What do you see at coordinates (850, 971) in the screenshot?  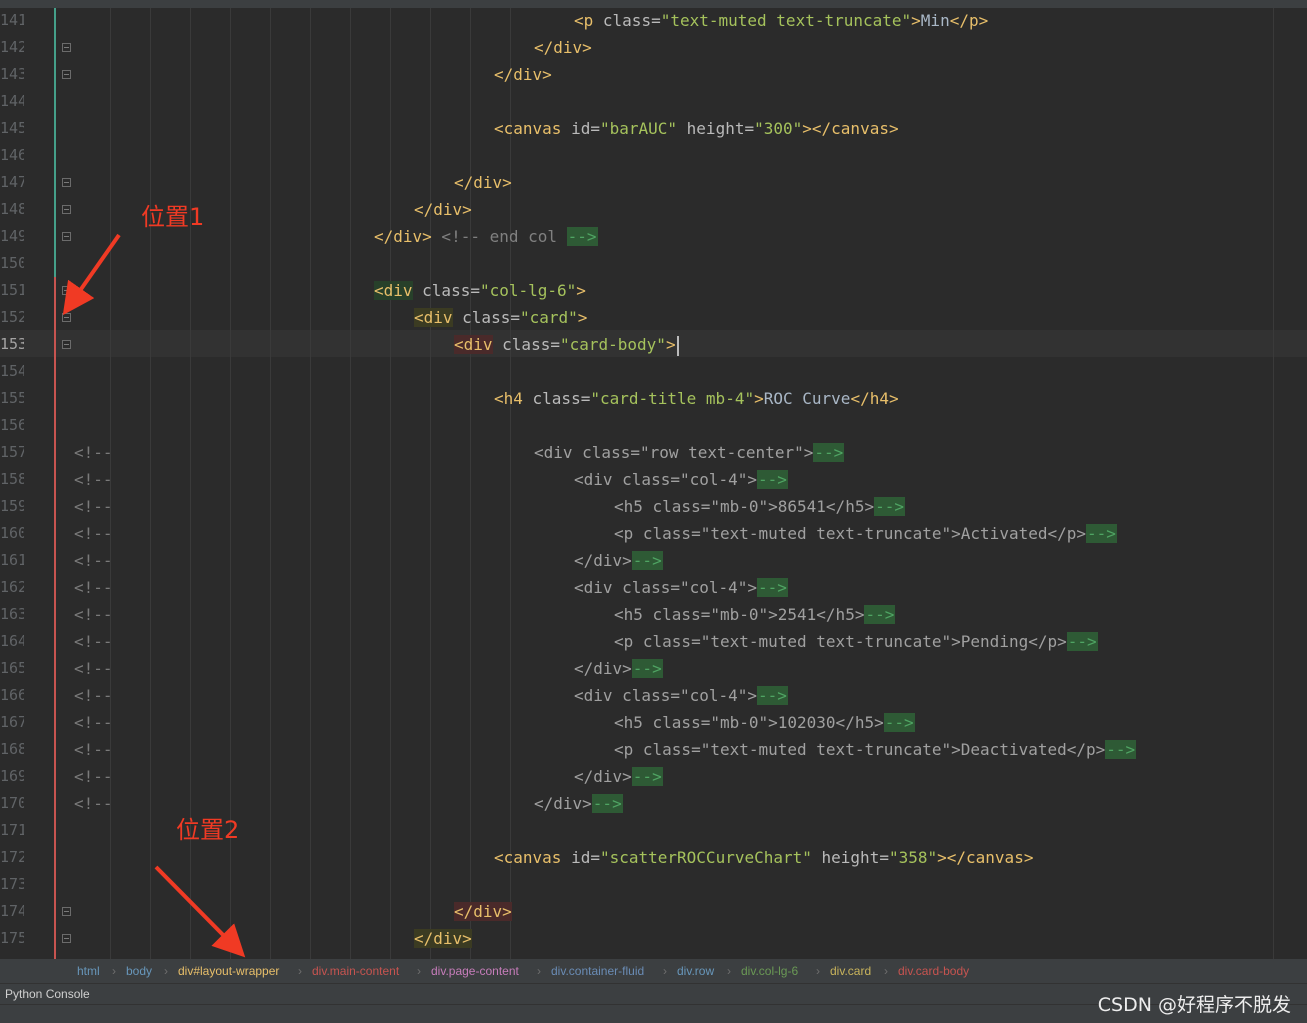 I see `breadcrumb-item: div.card` at bounding box center [850, 971].